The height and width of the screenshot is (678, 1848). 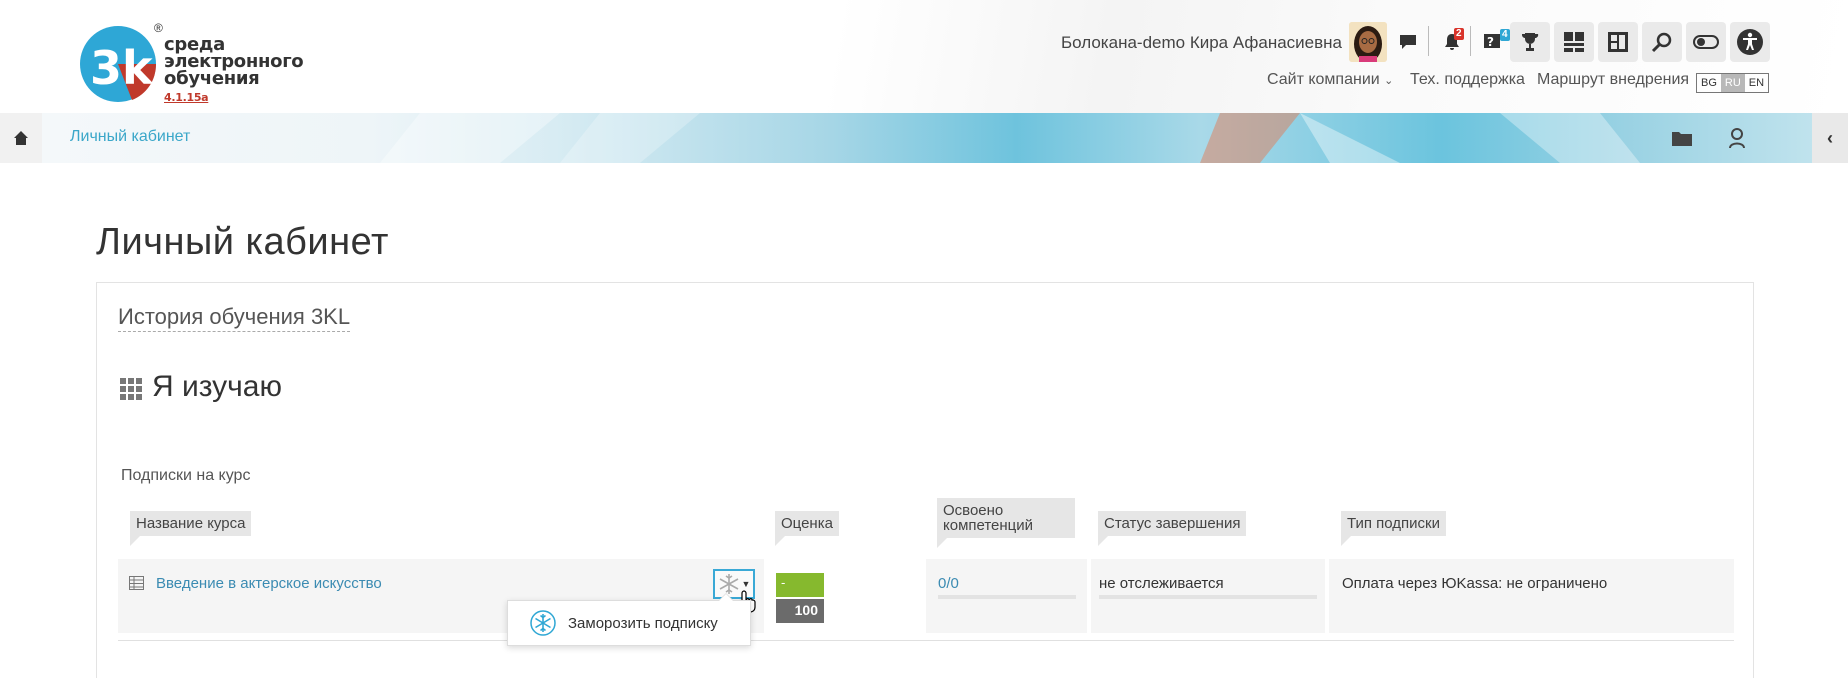 I want to click on subscriptions-label: Подписки на курс, so click(x=186, y=475).